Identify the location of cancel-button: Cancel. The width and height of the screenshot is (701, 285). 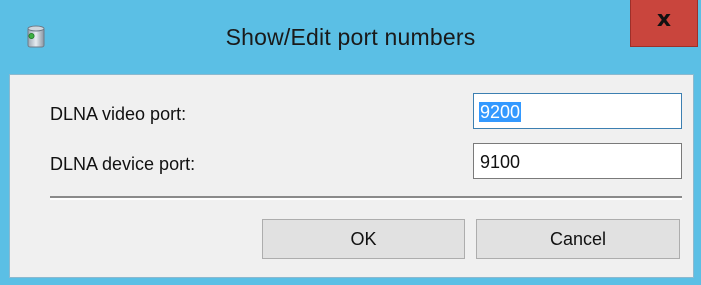
(578, 239).